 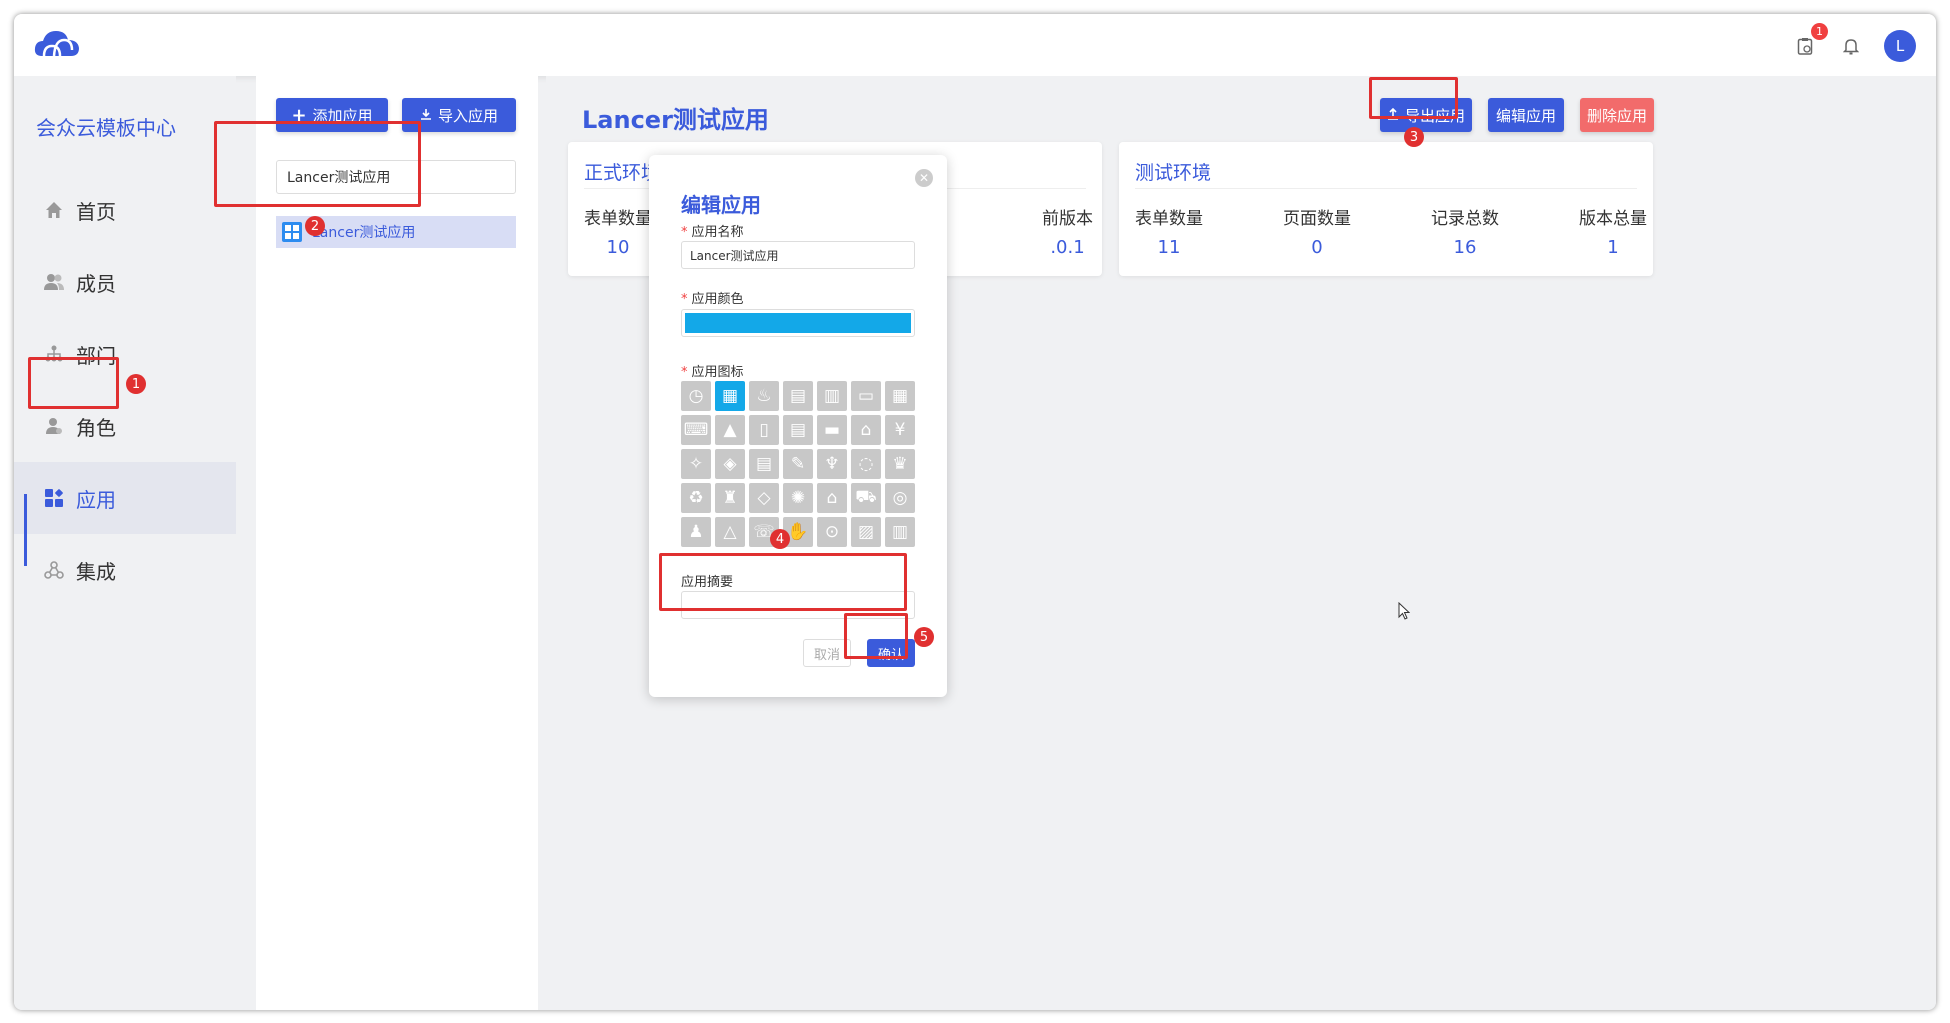 I want to click on shield-icon: ◇, so click(x=764, y=498).